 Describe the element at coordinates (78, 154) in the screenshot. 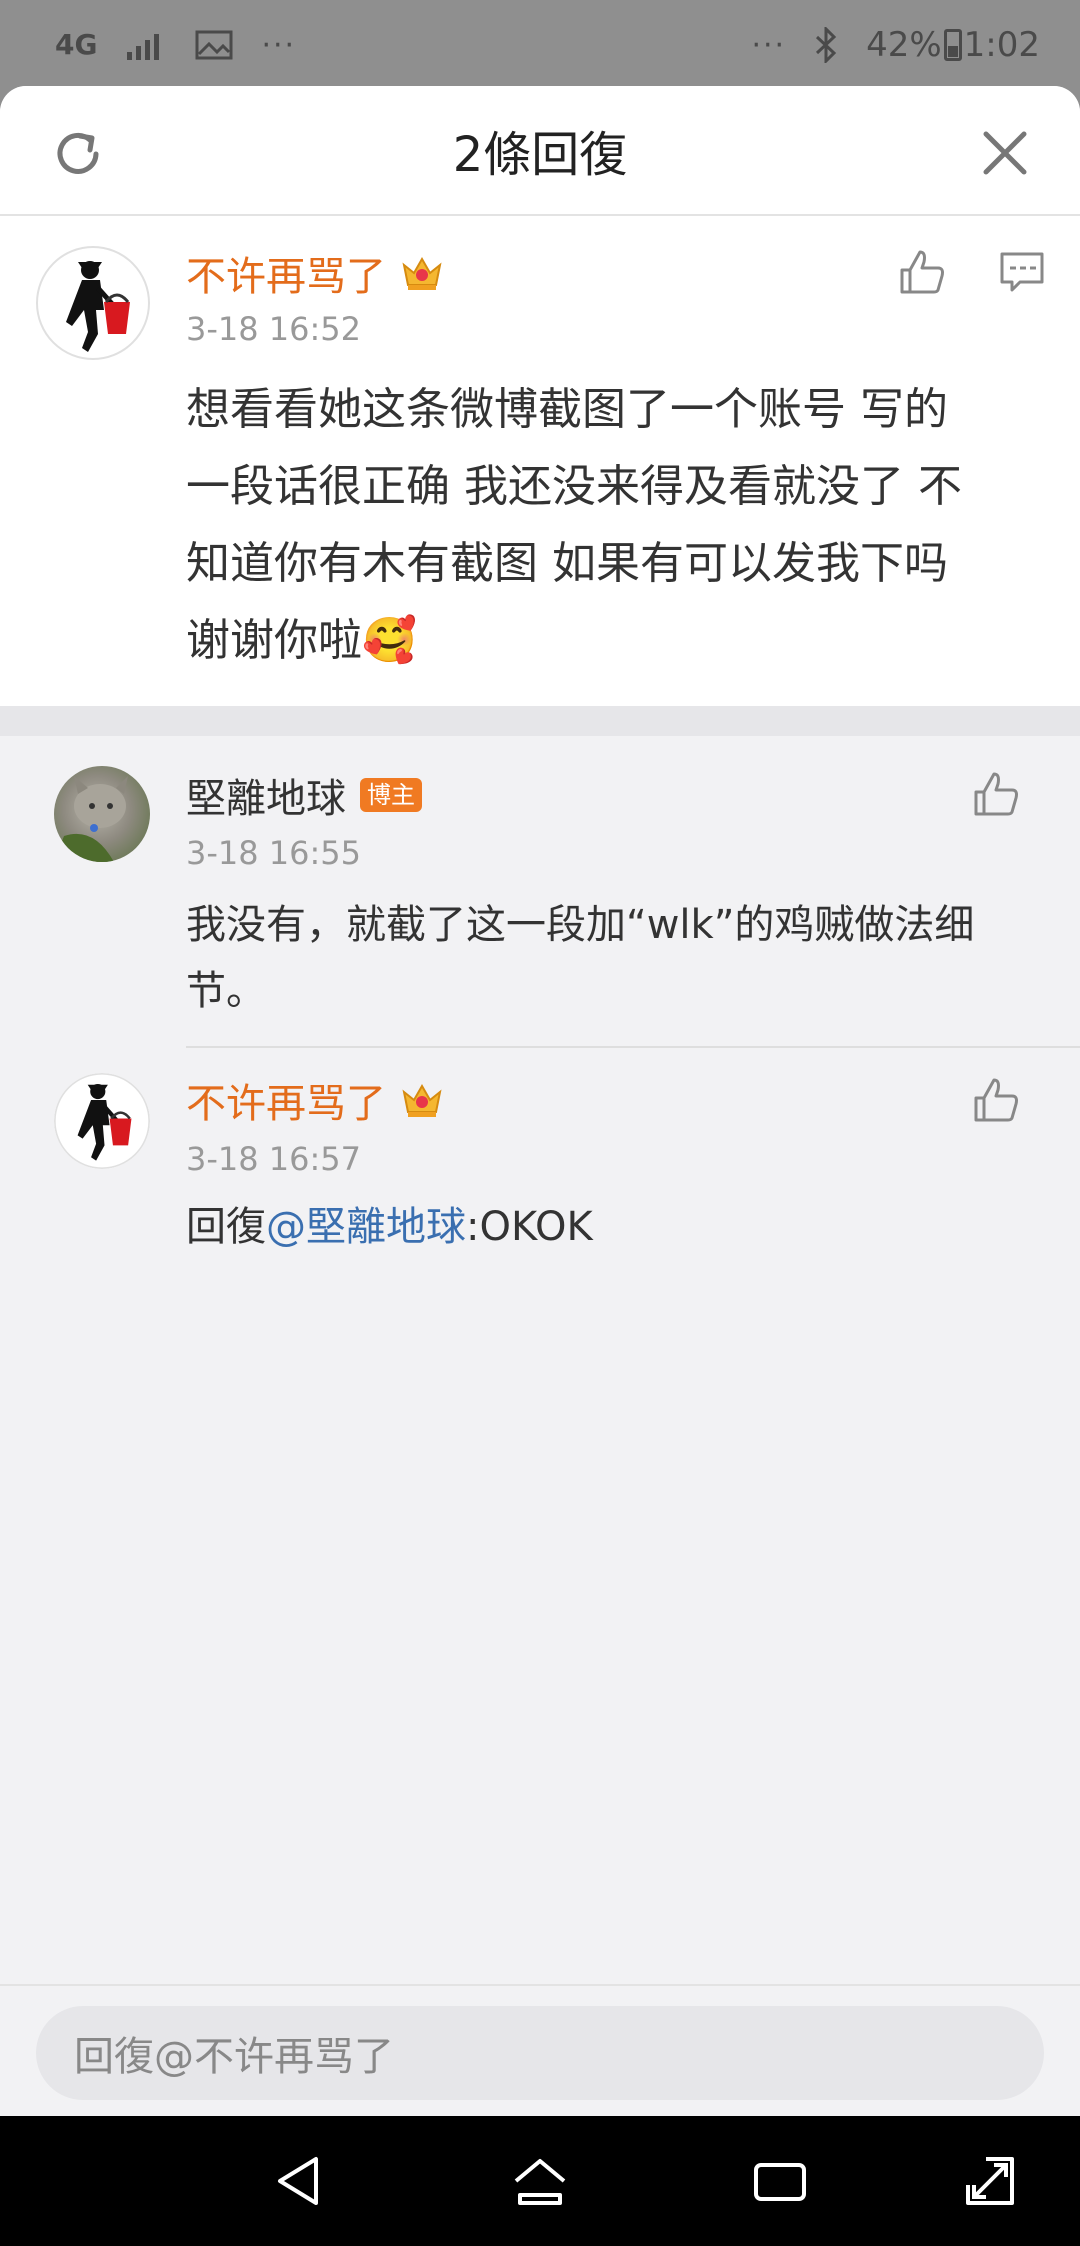

I see `refresh-icon` at that location.